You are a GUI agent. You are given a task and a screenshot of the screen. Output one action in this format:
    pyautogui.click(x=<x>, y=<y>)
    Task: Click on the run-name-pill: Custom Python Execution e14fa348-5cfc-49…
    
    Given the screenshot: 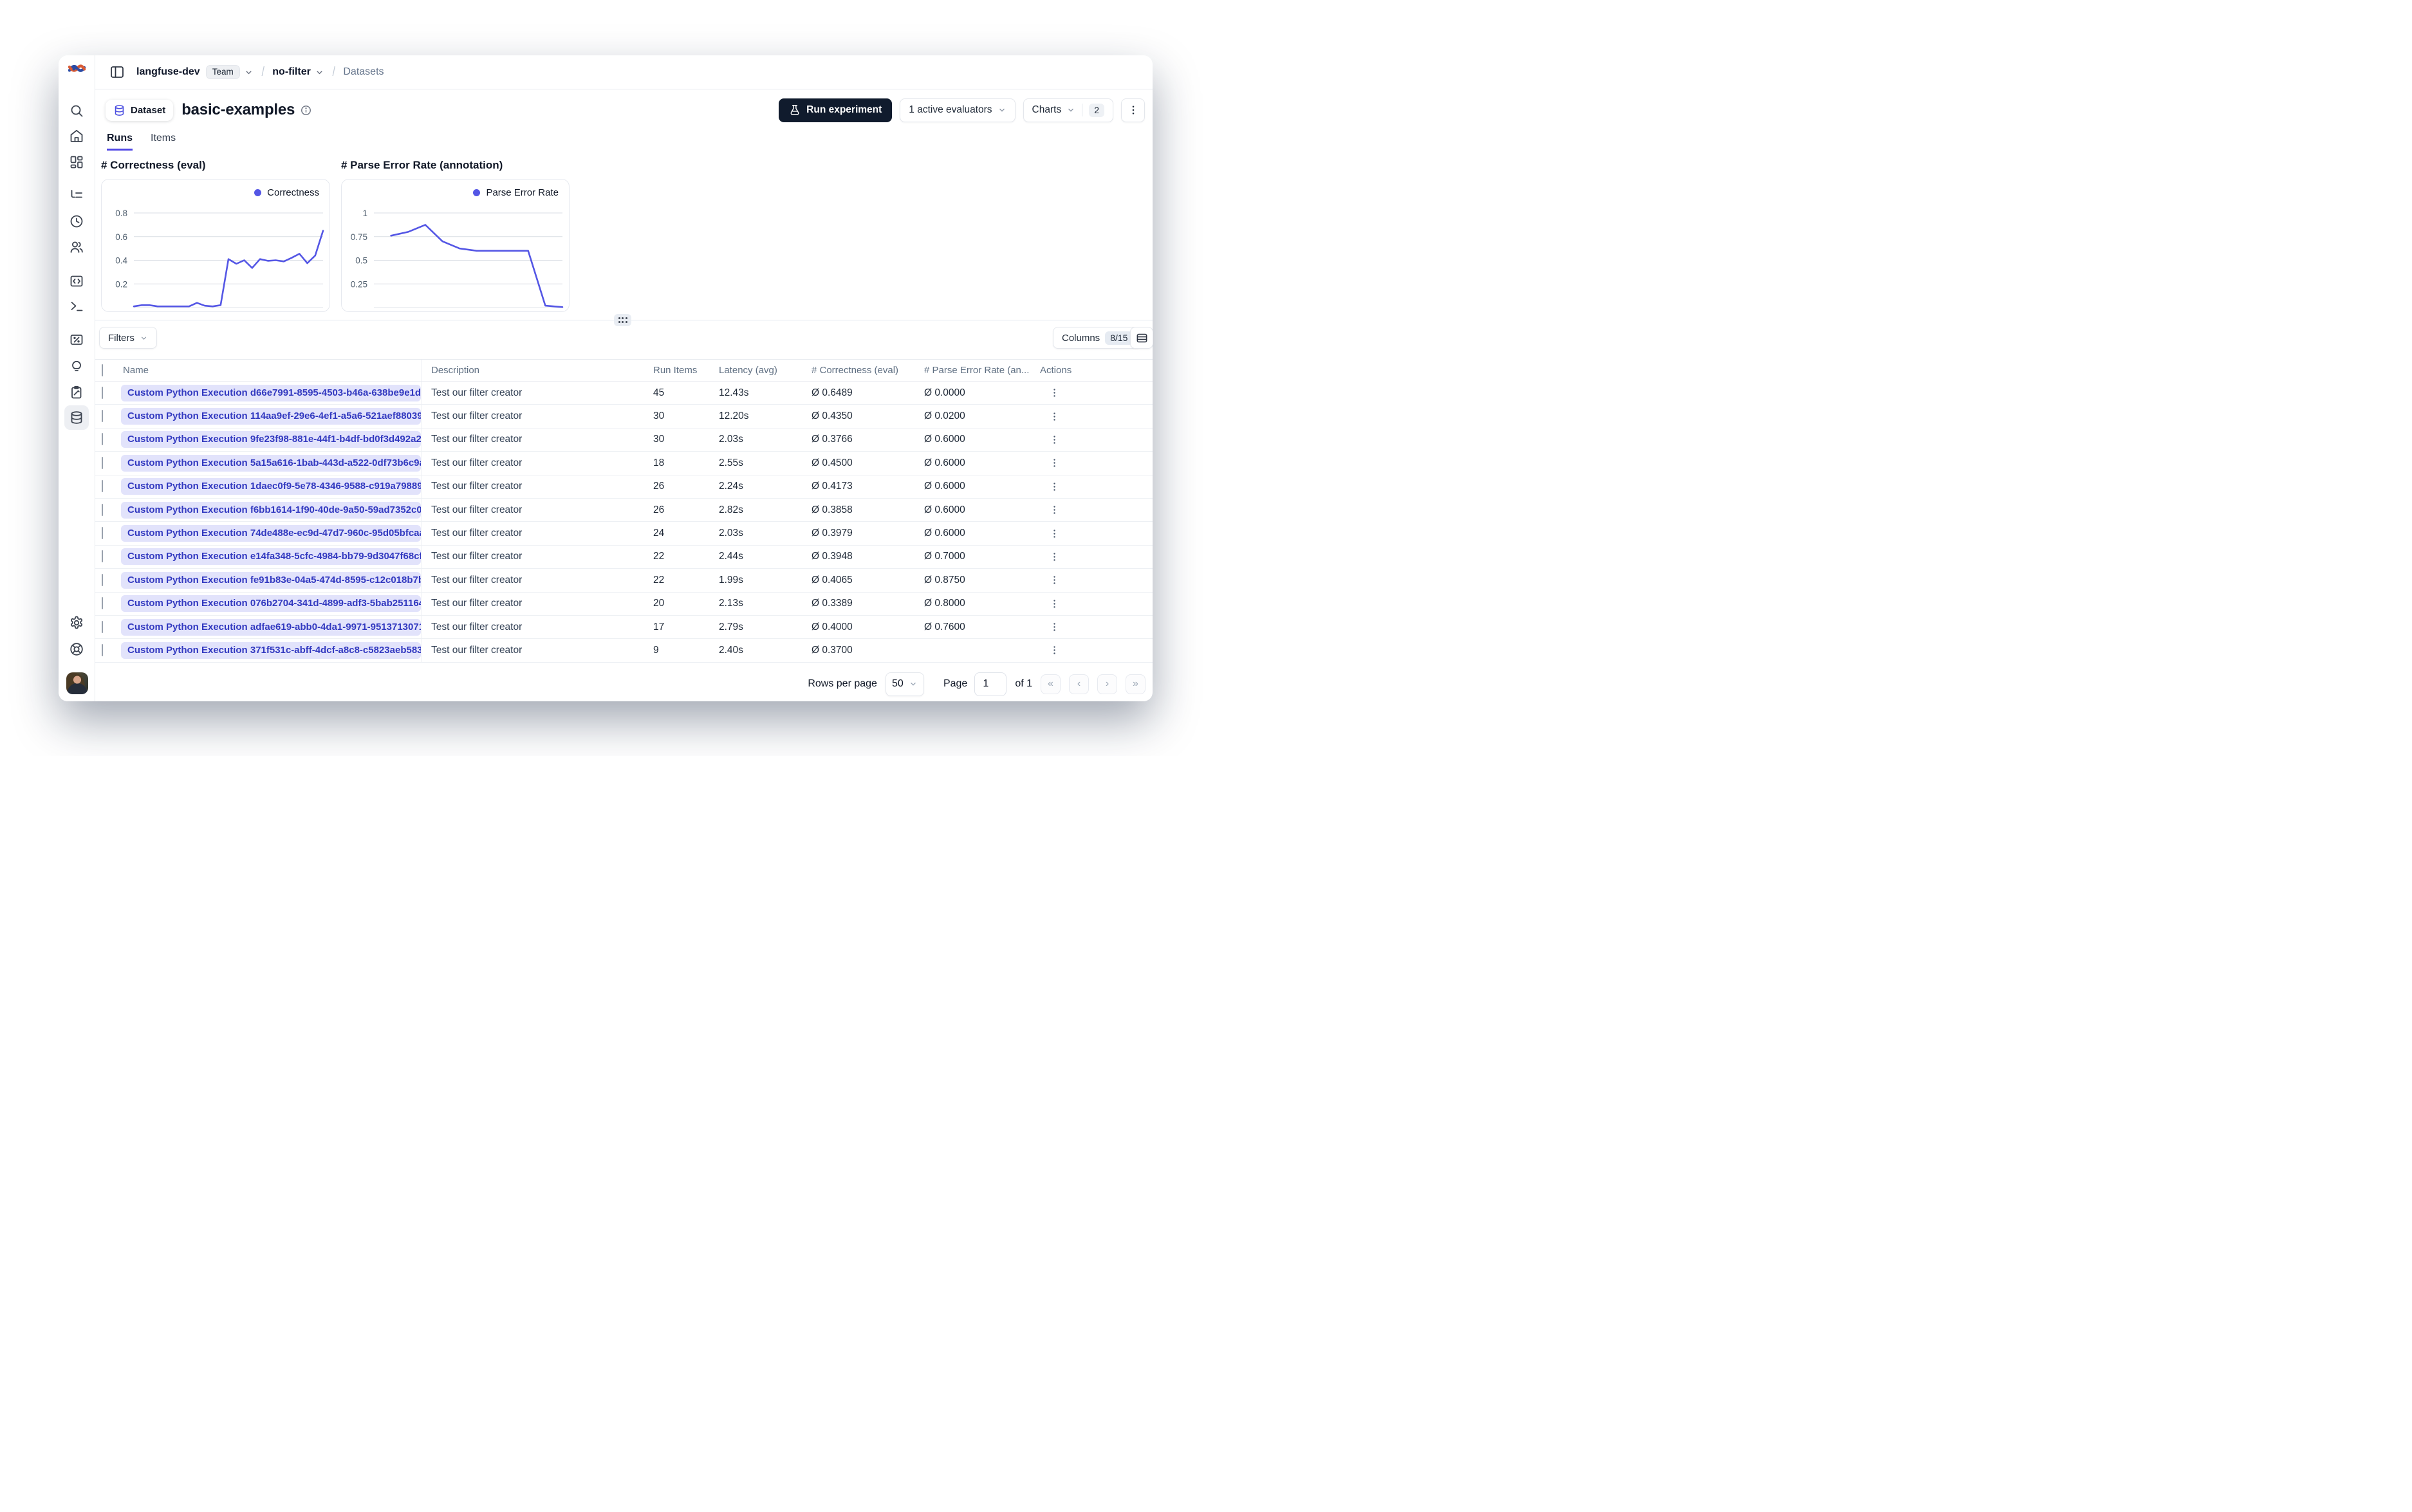 What is the action you would take?
    pyautogui.click(x=271, y=557)
    